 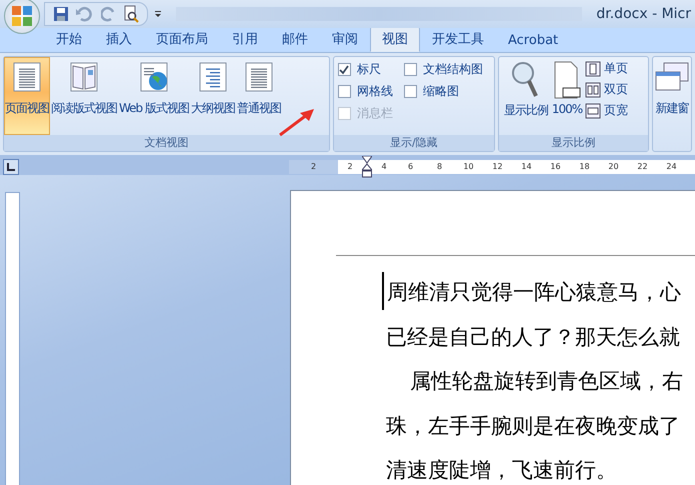 What do you see at coordinates (384, 167) in the screenshot?
I see `ruler-number: 4` at bounding box center [384, 167].